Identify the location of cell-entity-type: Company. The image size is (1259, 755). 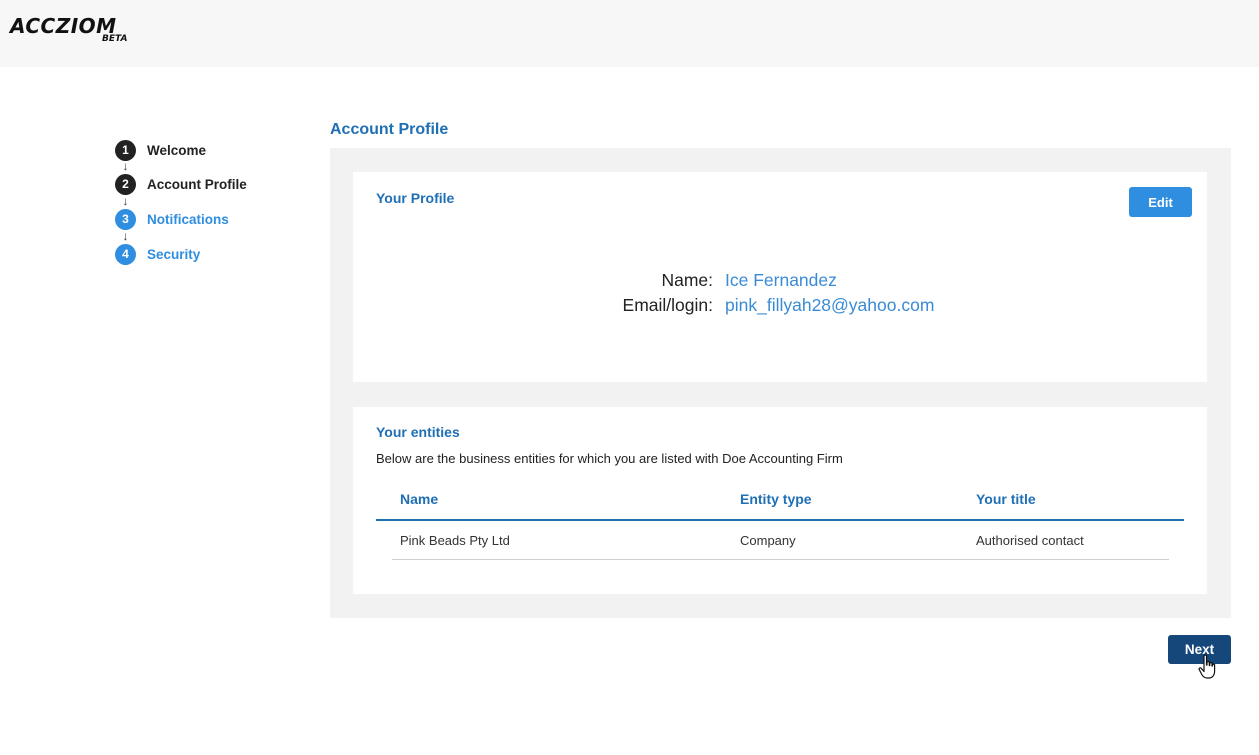
(768, 540).